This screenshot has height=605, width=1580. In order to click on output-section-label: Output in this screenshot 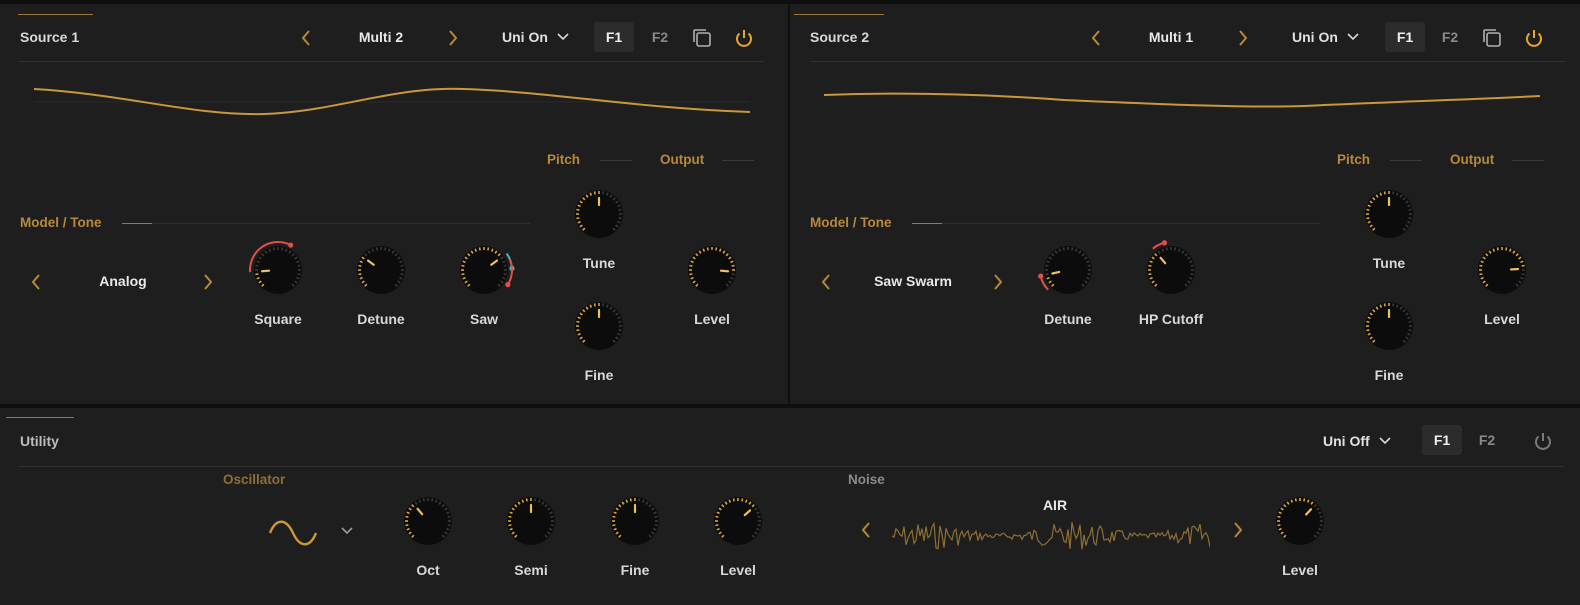, I will do `click(682, 159)`.